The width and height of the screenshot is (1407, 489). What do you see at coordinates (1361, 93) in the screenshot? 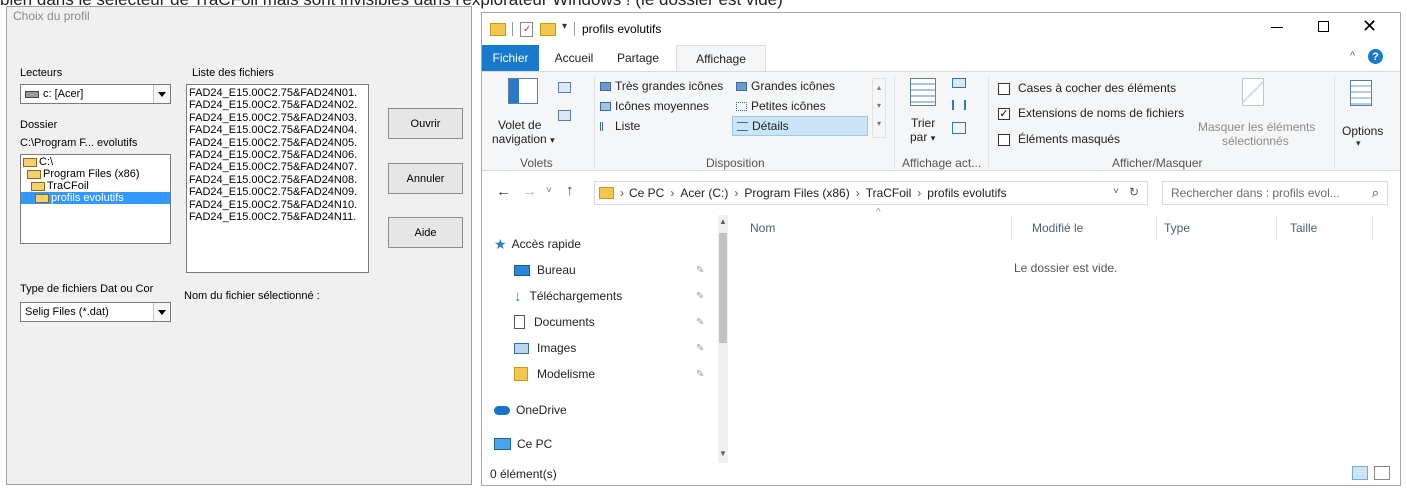
I see `options-icon` at bounding box center [1361, 93].